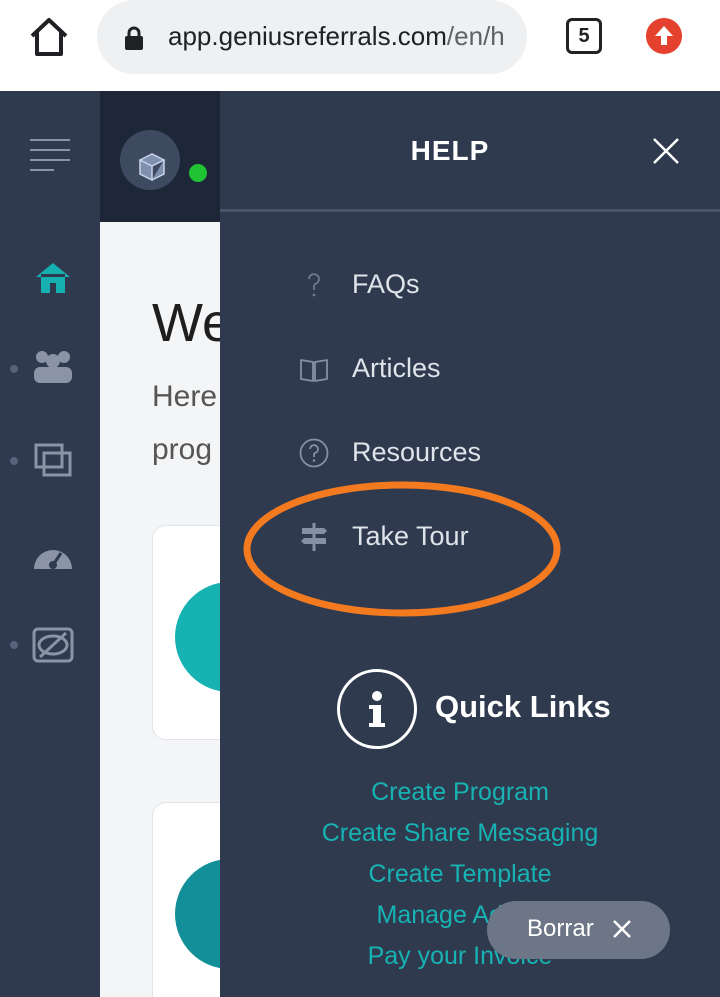  What do you see at coordinates (150, 160) in the screenshot?
I see `avatar` at bounding box center [150, 160].